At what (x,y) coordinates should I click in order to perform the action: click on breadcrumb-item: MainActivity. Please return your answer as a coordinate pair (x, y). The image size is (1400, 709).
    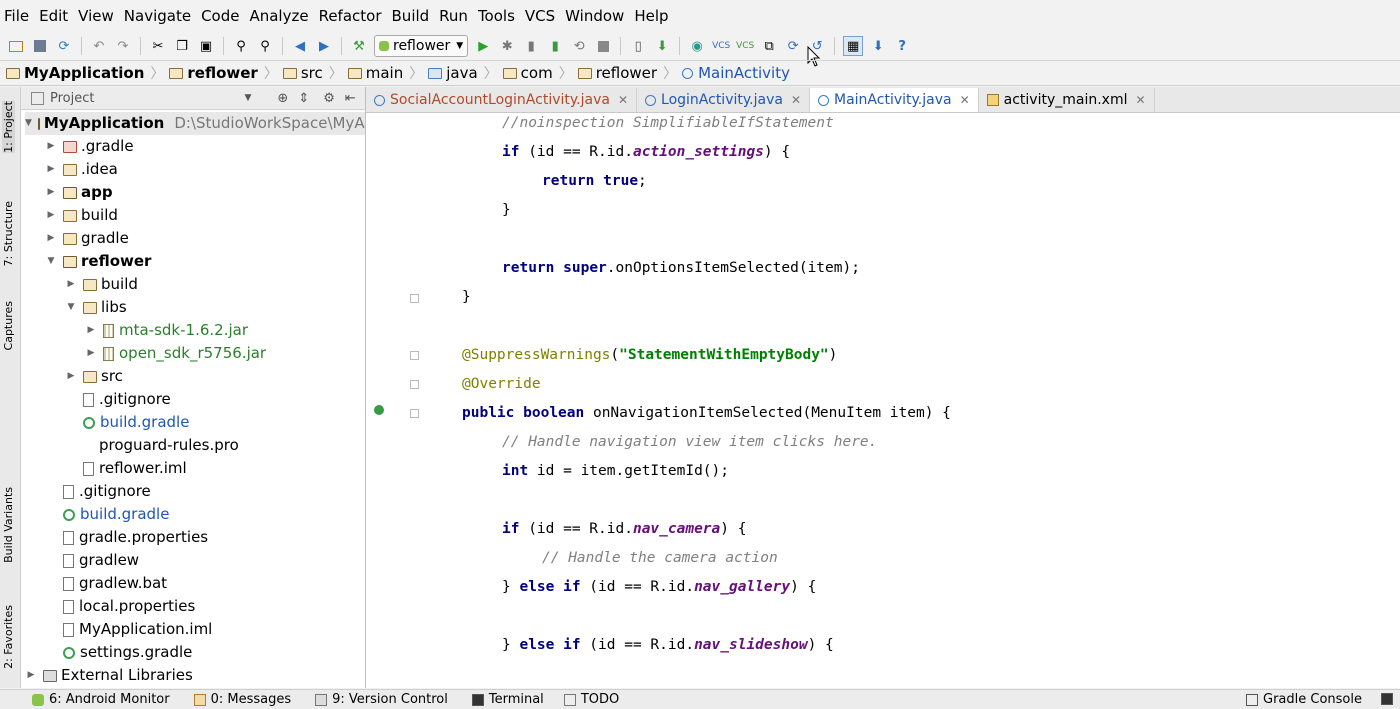
    Looking at the image, I should click on (738, 73).